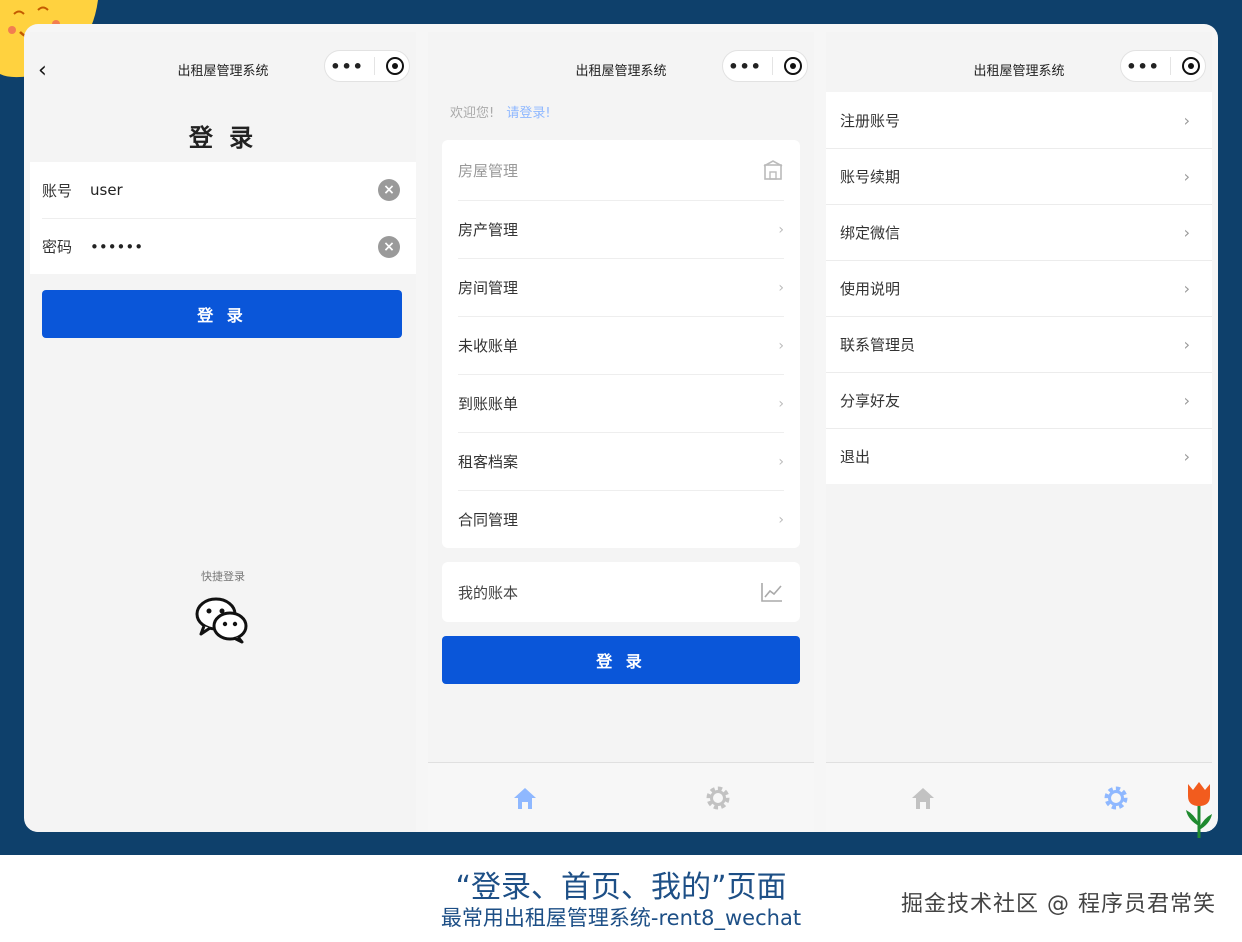  Describe the element at coordinates (488, 404) in the screenshot. I see `menu-item-label: 到账账单` at that location.